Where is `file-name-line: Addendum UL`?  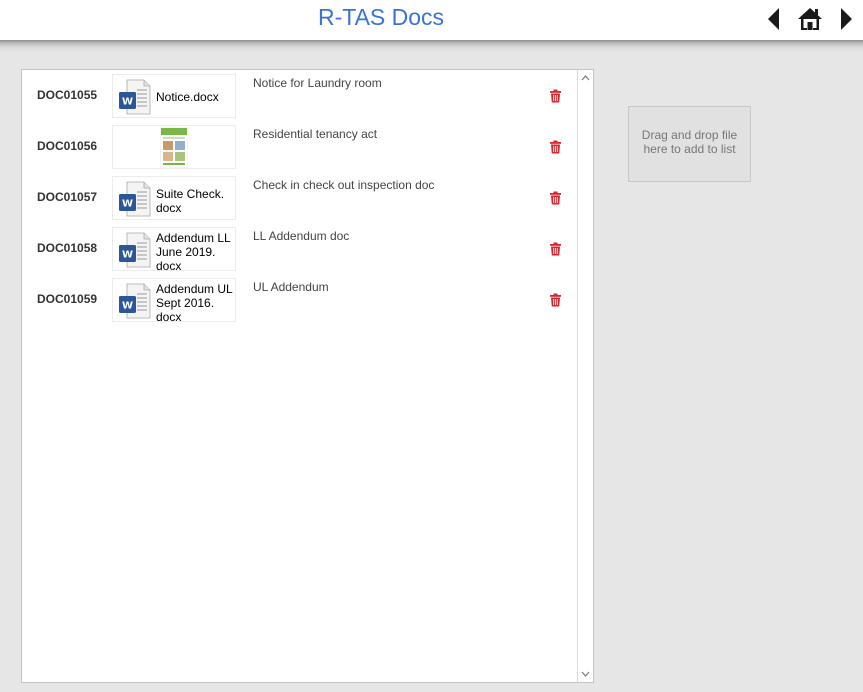 file-name-line: Addendum UL is located at coordinates (194, 289).